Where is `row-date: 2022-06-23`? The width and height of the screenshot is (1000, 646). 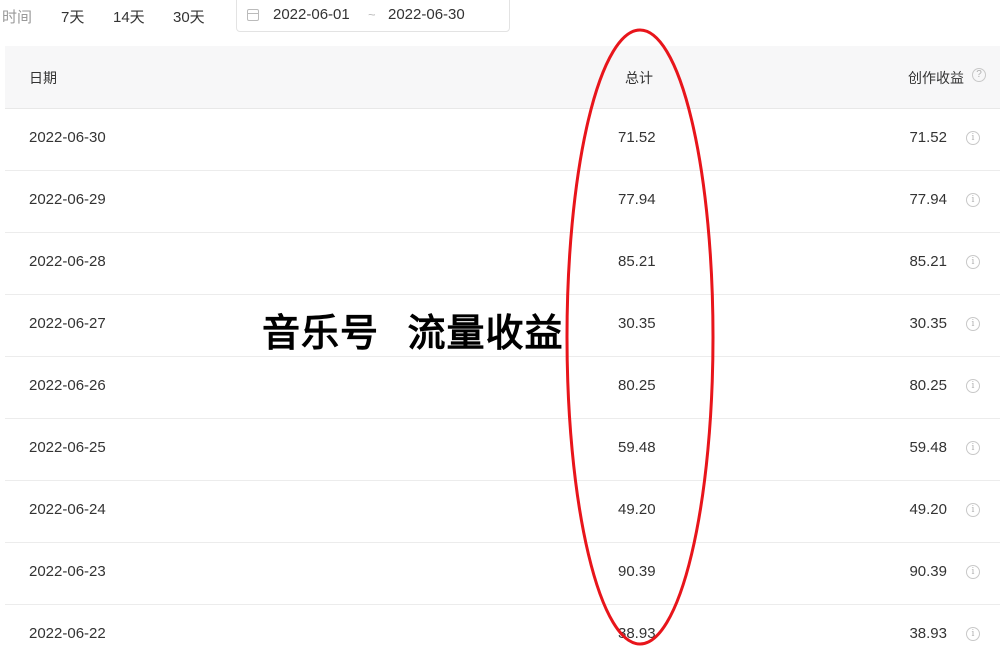
row-date: 2022-06-23 is located at coordinates (67, 571).